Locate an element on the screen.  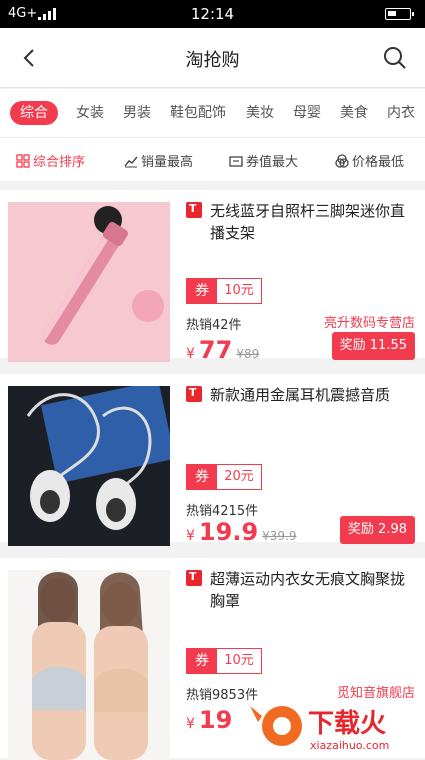
sort-label: 综合排序 is located at coordinates (59, 162).